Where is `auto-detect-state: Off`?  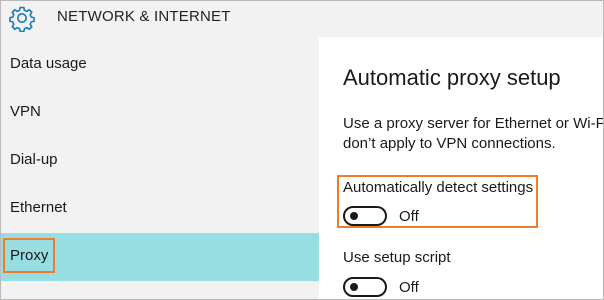 auto-detect-state: Off is located at coordinates (409, 216).